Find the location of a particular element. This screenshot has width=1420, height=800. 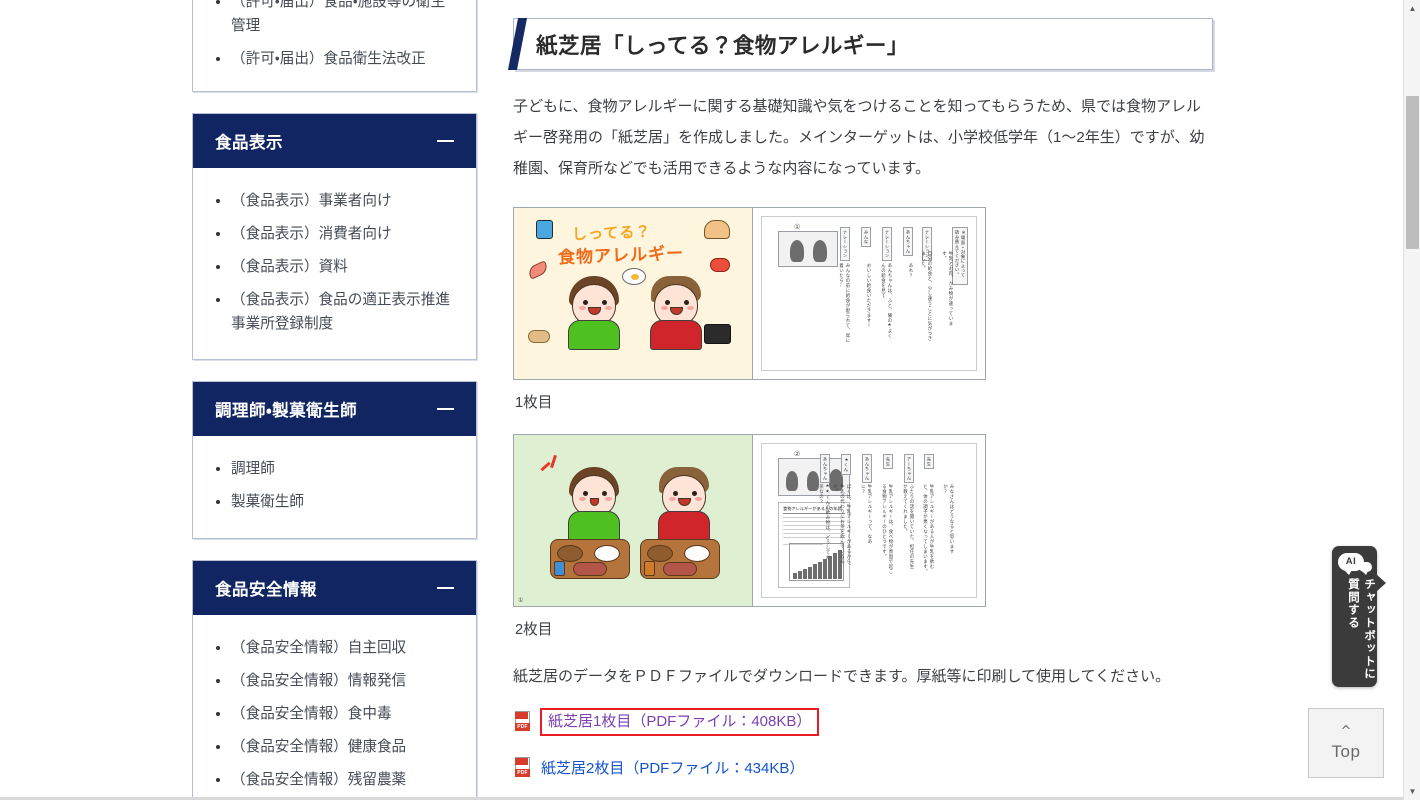

sidebar-item-permit-lawrevision: （許可・届出）食品衛生法改正 is located at coordinates (334, 59).